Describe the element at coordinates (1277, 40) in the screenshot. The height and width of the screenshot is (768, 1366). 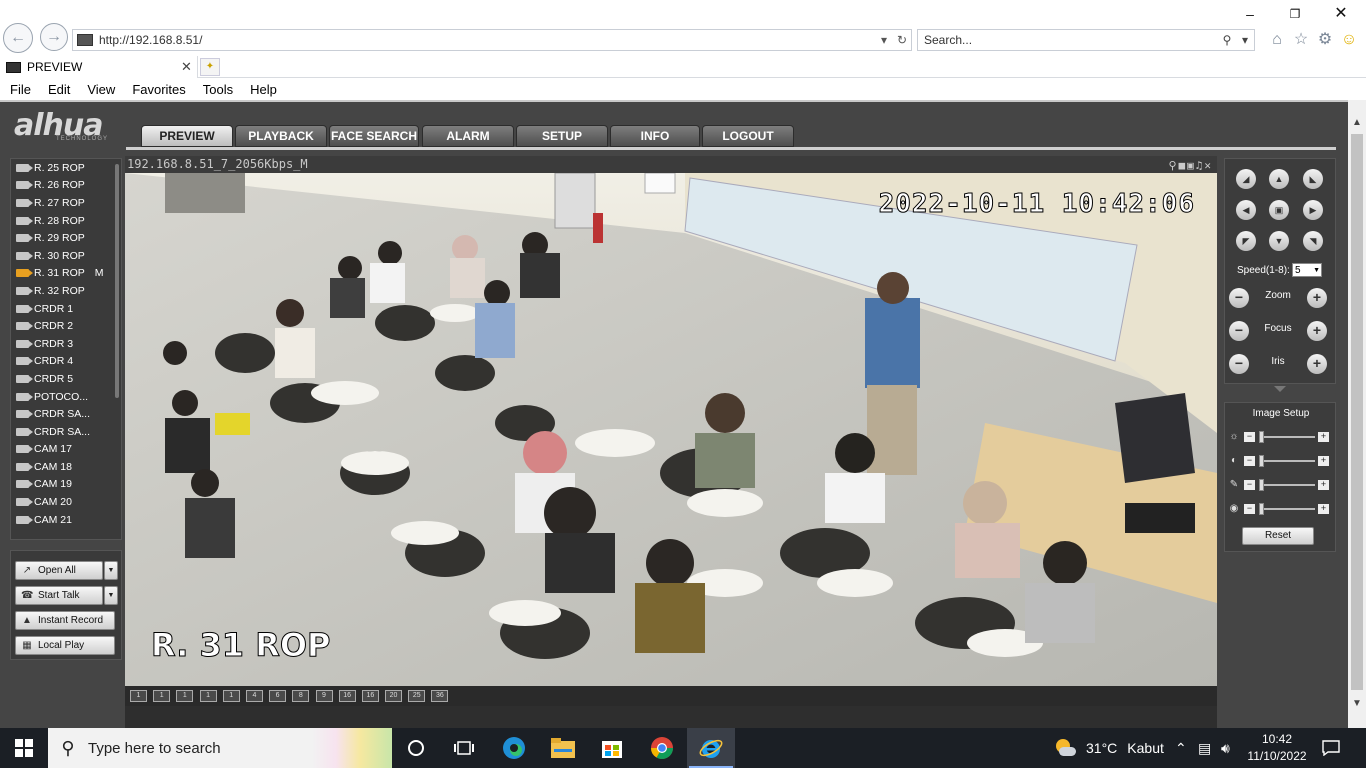
I see `home-icon: ⌂` at that location.